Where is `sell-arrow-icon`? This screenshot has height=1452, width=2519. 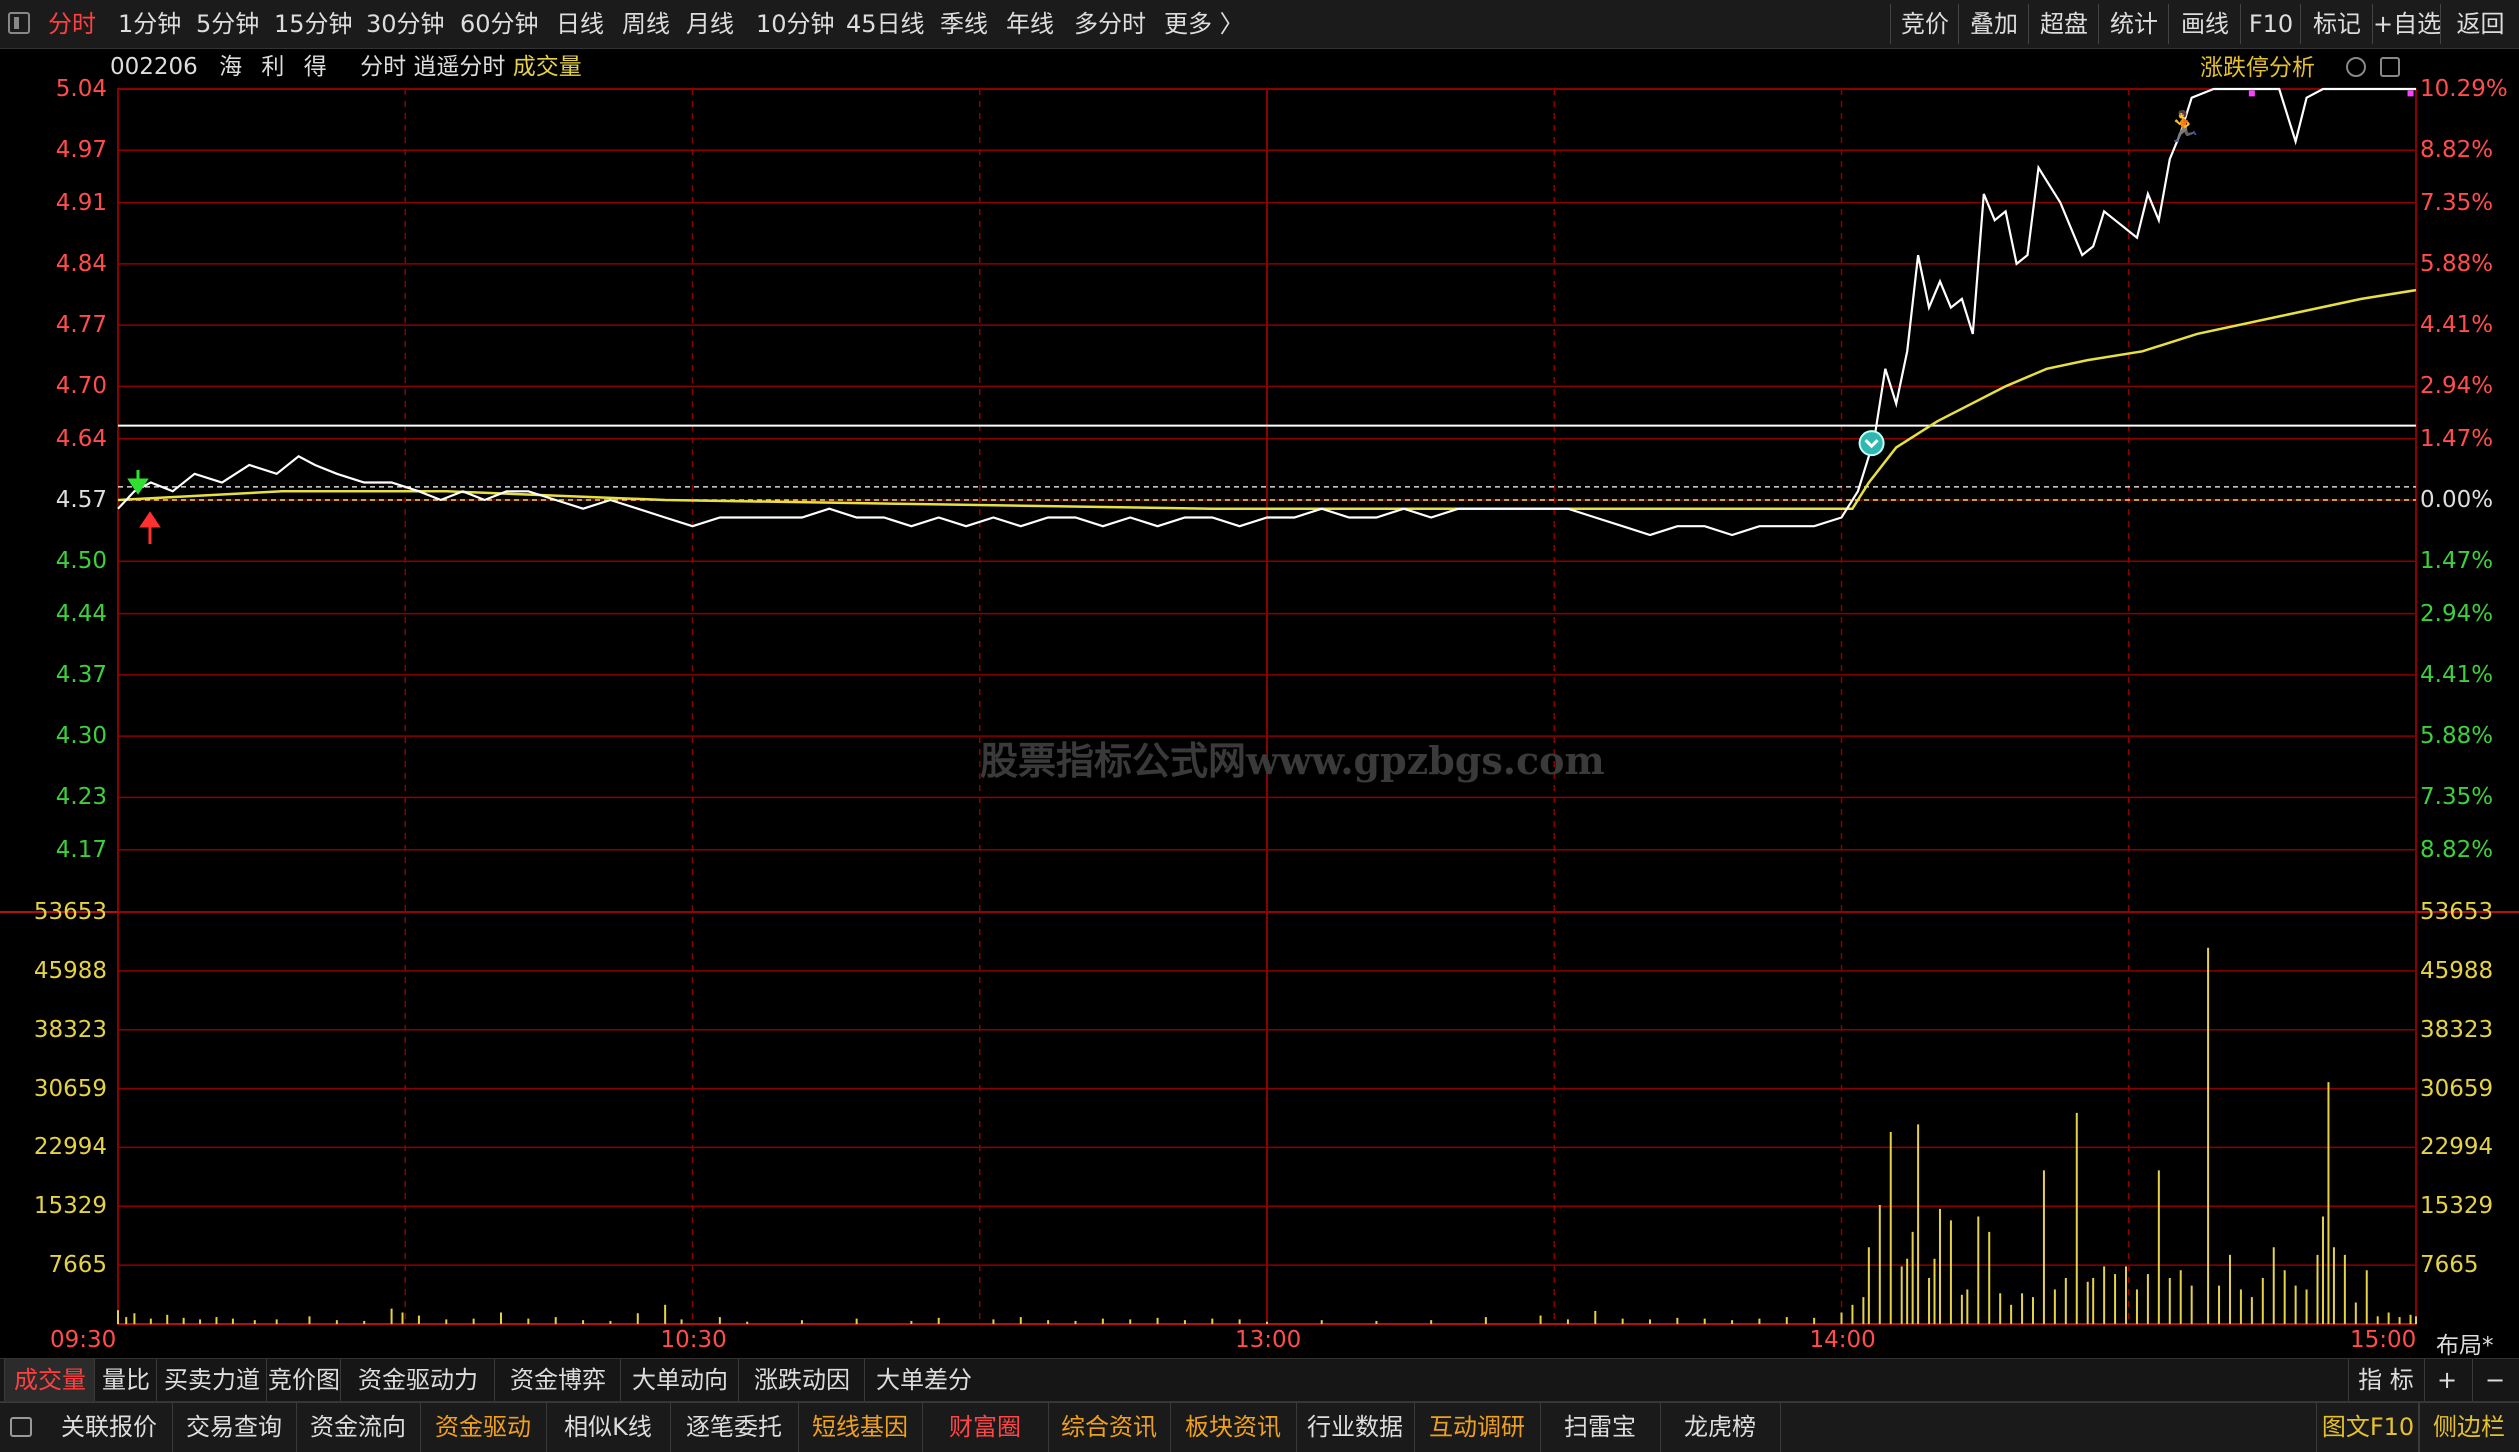 sell-arrow-icon is located at coordinates (138, 482).